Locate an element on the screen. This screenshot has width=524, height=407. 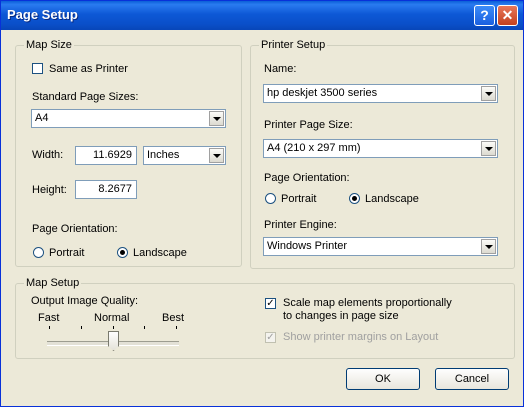
printer-page-size-label: Printer Page Size: is located at coordinates (308, 125).